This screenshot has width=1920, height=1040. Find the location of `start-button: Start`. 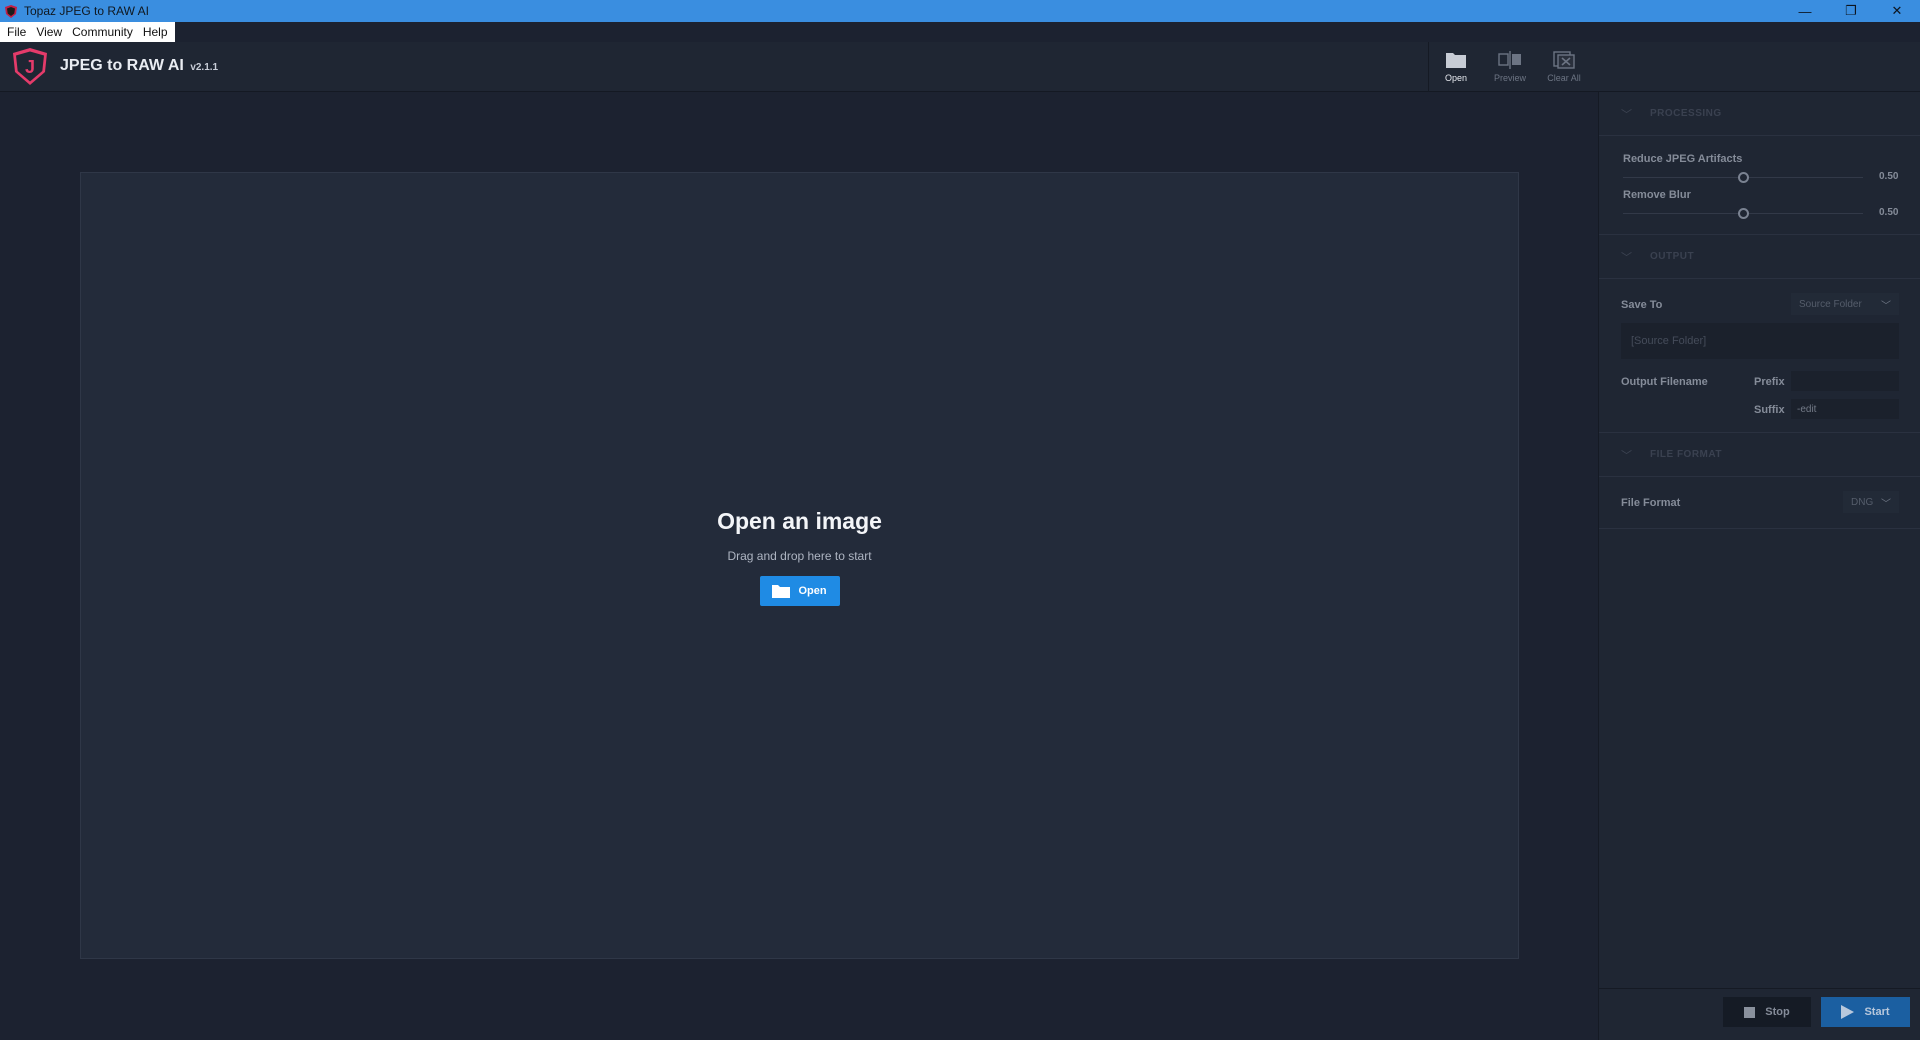

start-button: Start is located at coordinates (1865, 1012).